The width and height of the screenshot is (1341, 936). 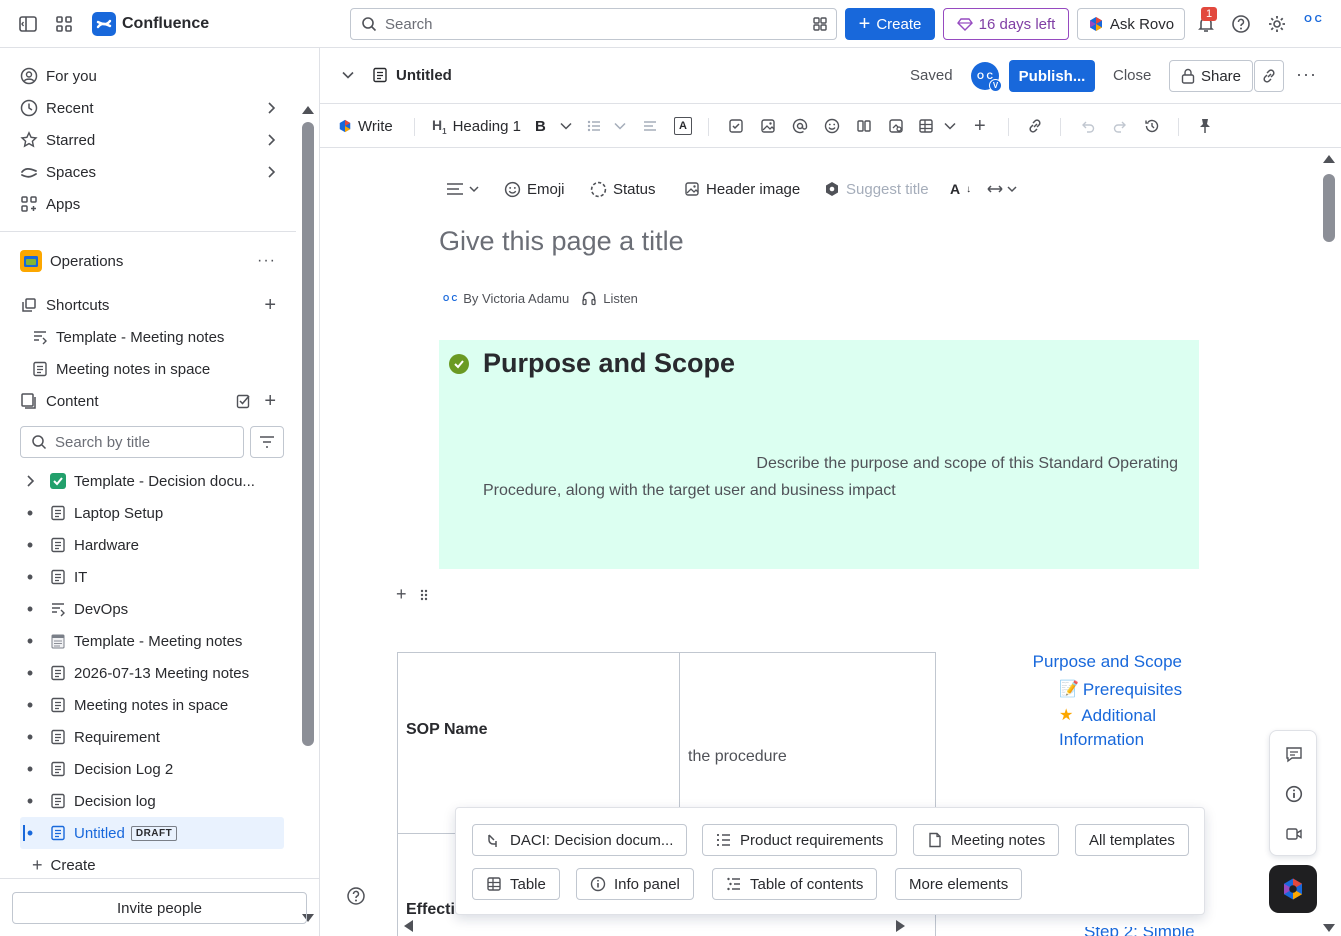 I want to click on tree-item-active: • Untitled DRAFT, so click(x=152, y=833).